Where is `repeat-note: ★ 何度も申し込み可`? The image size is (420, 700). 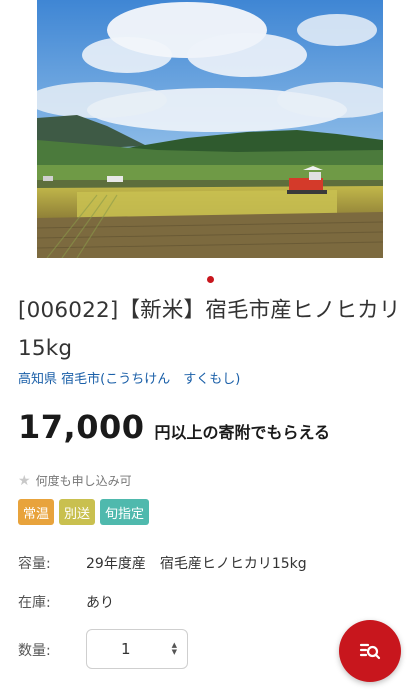 repeat-note: ★ 何度も申し込み可 is located at coordinates (75, 480).